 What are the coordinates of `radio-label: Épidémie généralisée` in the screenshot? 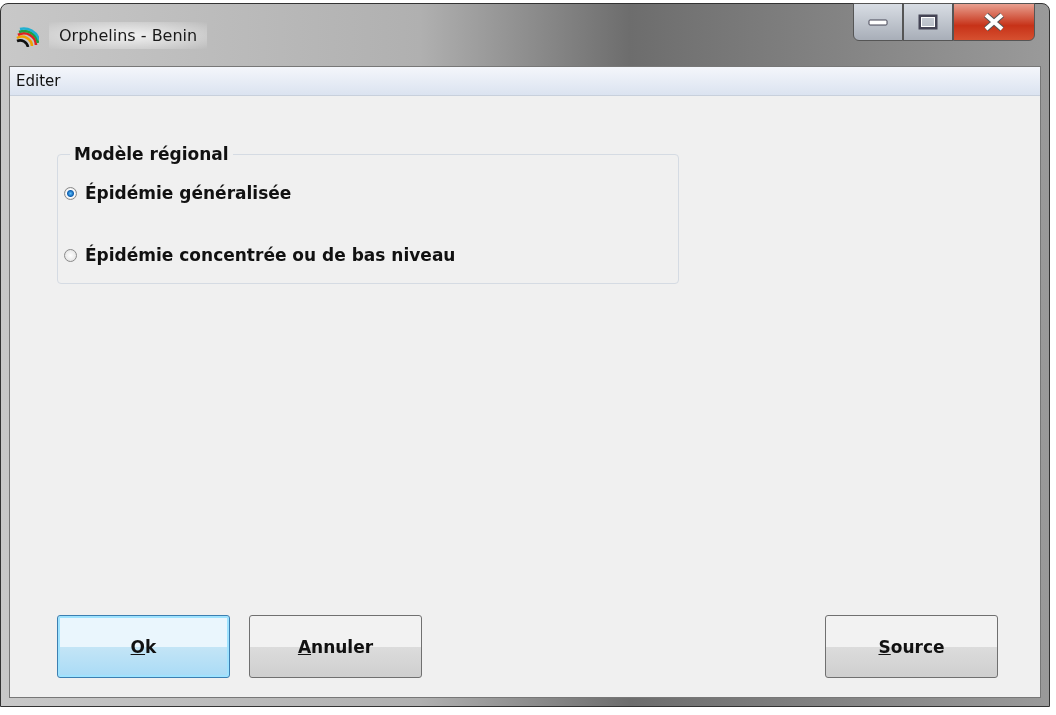 It's located at (188, 193).